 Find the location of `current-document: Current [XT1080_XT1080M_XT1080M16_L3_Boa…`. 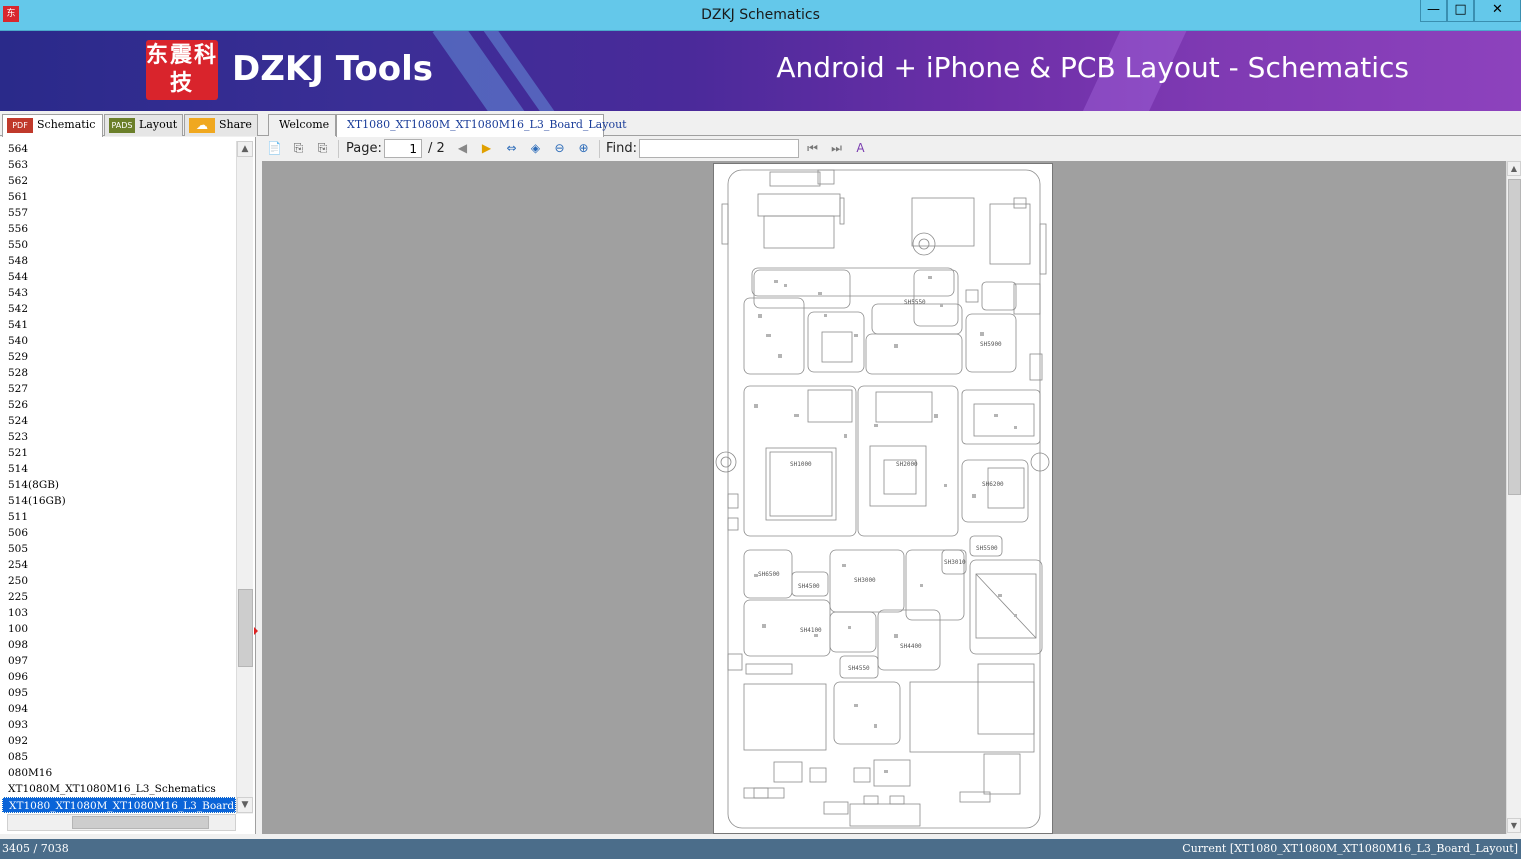

current-document: Current [XT1080_XT1080M_XT1080M16_L3_Boa… is located at coordinates (1350, 848).